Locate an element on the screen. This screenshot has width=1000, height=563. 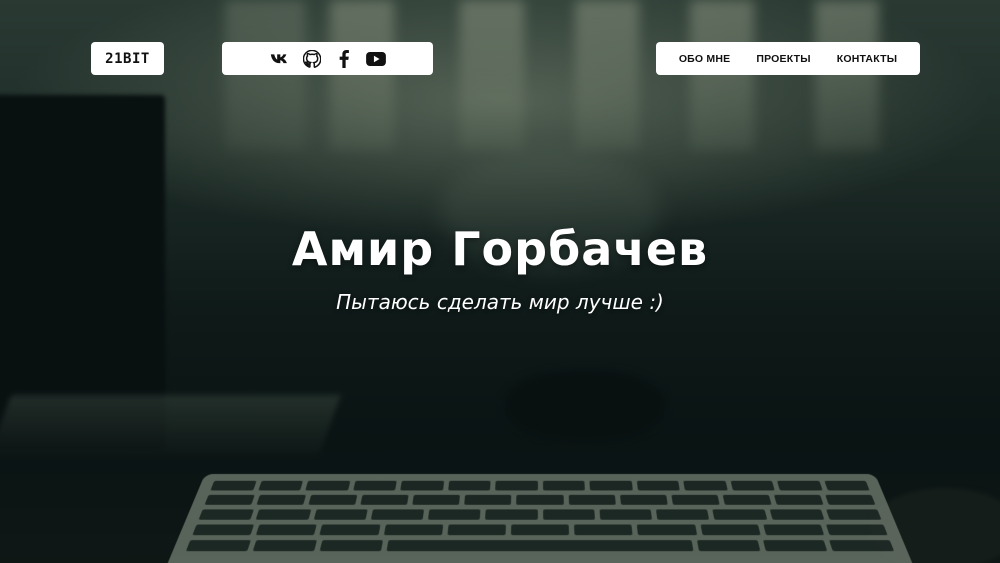
social-links is located at coordinates (327, 58).